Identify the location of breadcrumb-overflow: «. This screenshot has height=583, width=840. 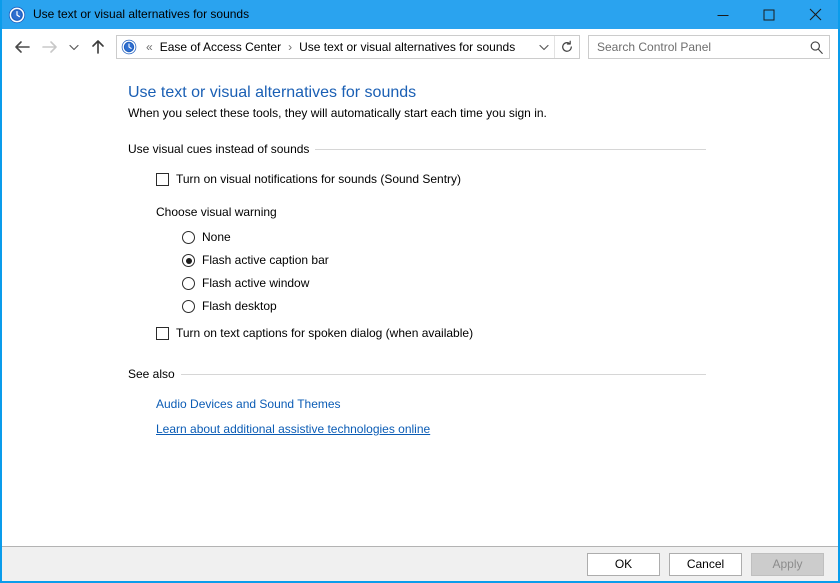
(149, 47).